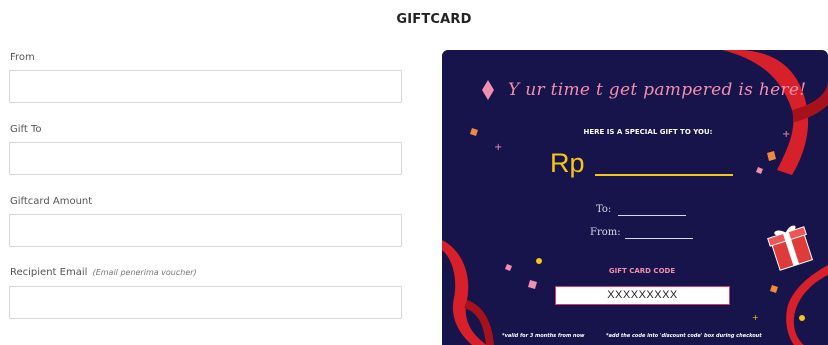 This screenshot has height=345, width=828. I want to click on confetti-dot-yellow, so click(539, 261).